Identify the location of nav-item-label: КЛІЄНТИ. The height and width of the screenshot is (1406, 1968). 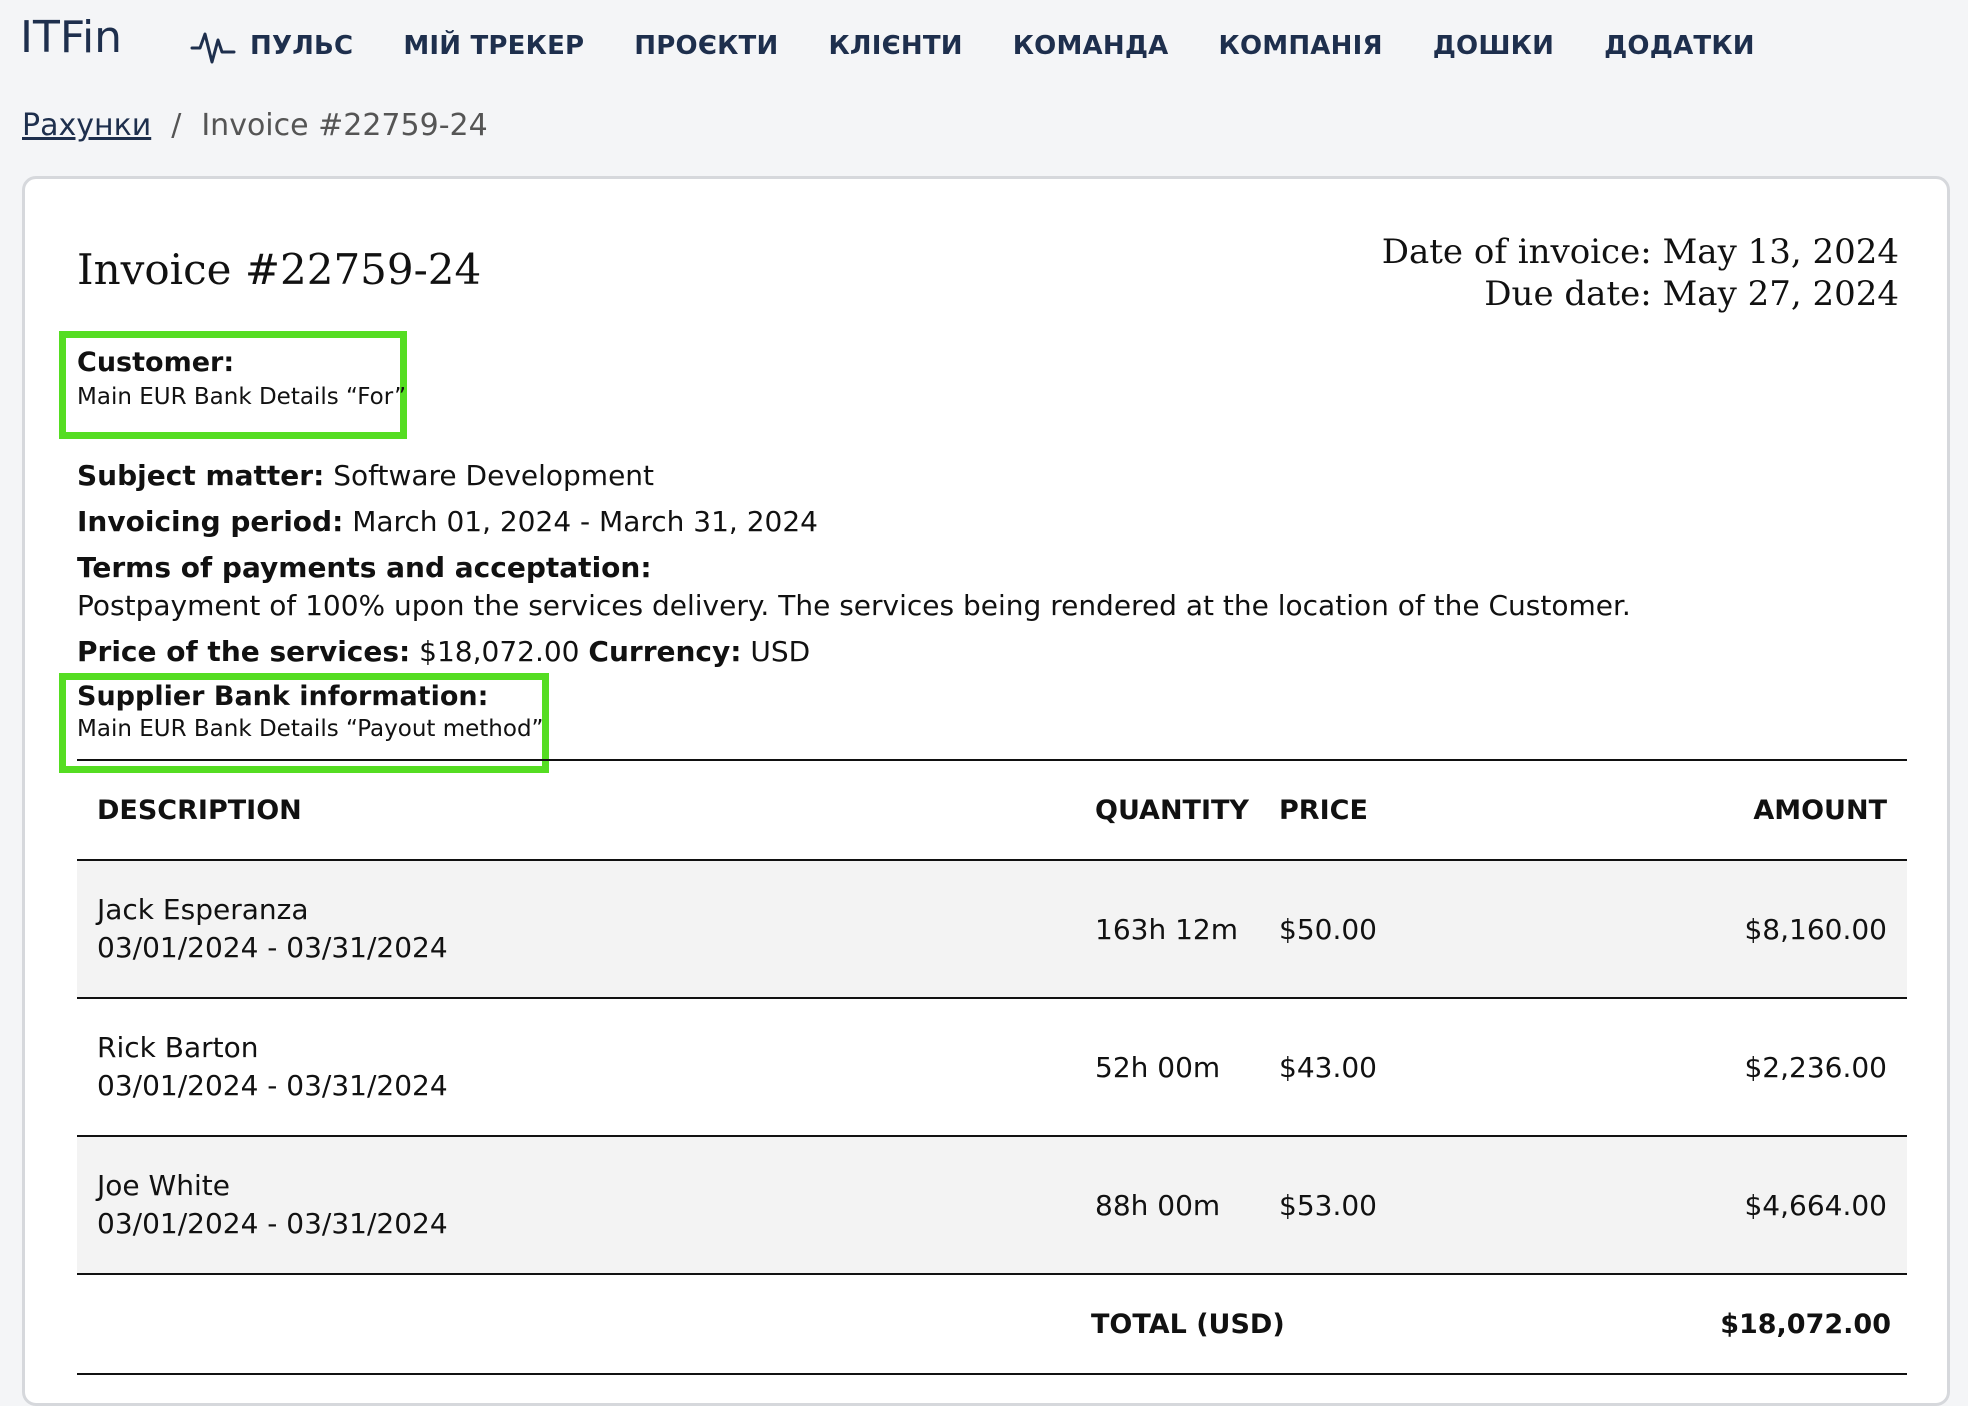
(895, 46).